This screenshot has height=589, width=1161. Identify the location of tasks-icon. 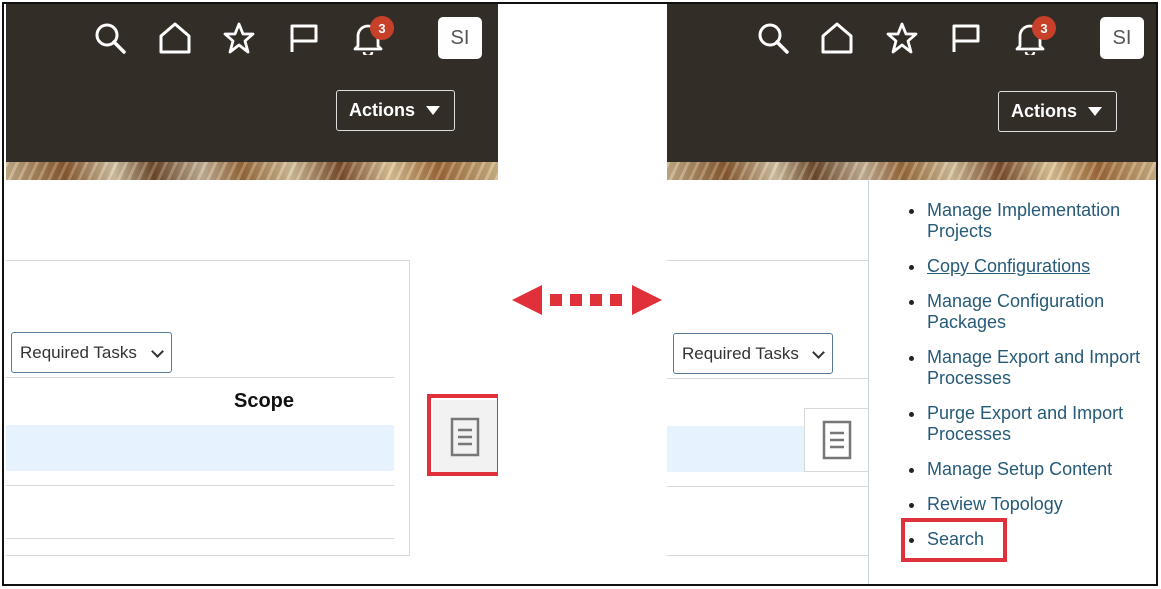
(836, 440).